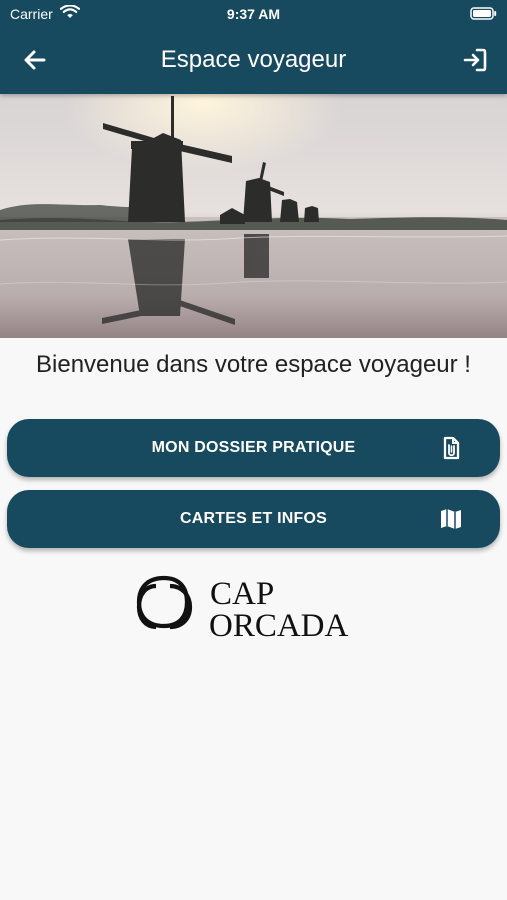 The image size is (507, 900). Describe the element at coordinates (451, 519) in the screenshot. I see `map-icon` at that location.